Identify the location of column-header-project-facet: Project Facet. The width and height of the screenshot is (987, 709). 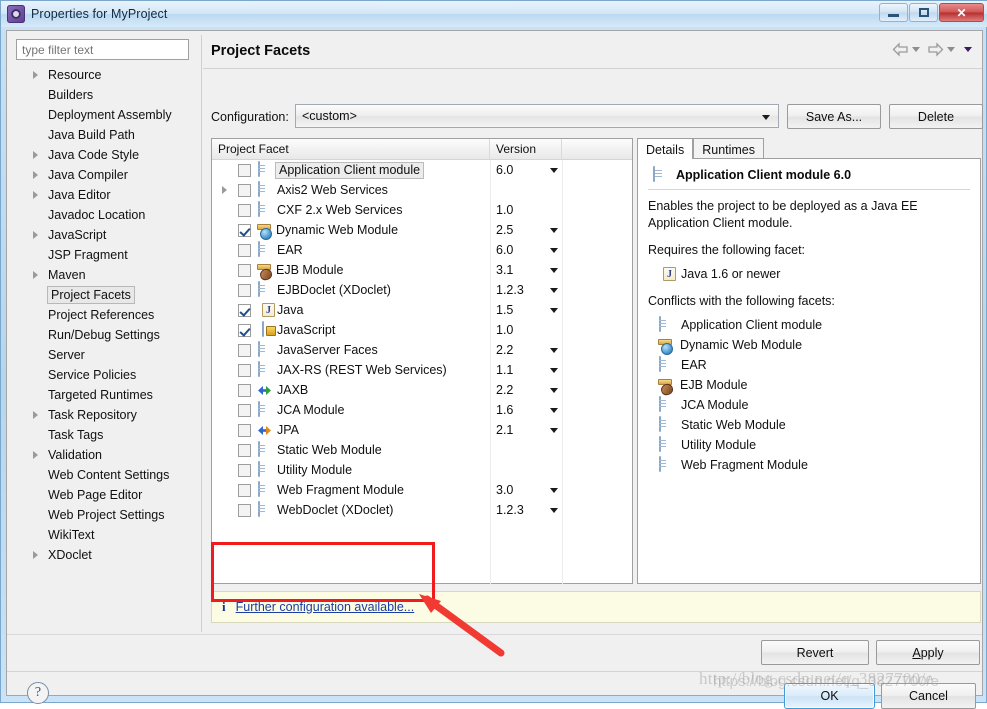
(351, 149).